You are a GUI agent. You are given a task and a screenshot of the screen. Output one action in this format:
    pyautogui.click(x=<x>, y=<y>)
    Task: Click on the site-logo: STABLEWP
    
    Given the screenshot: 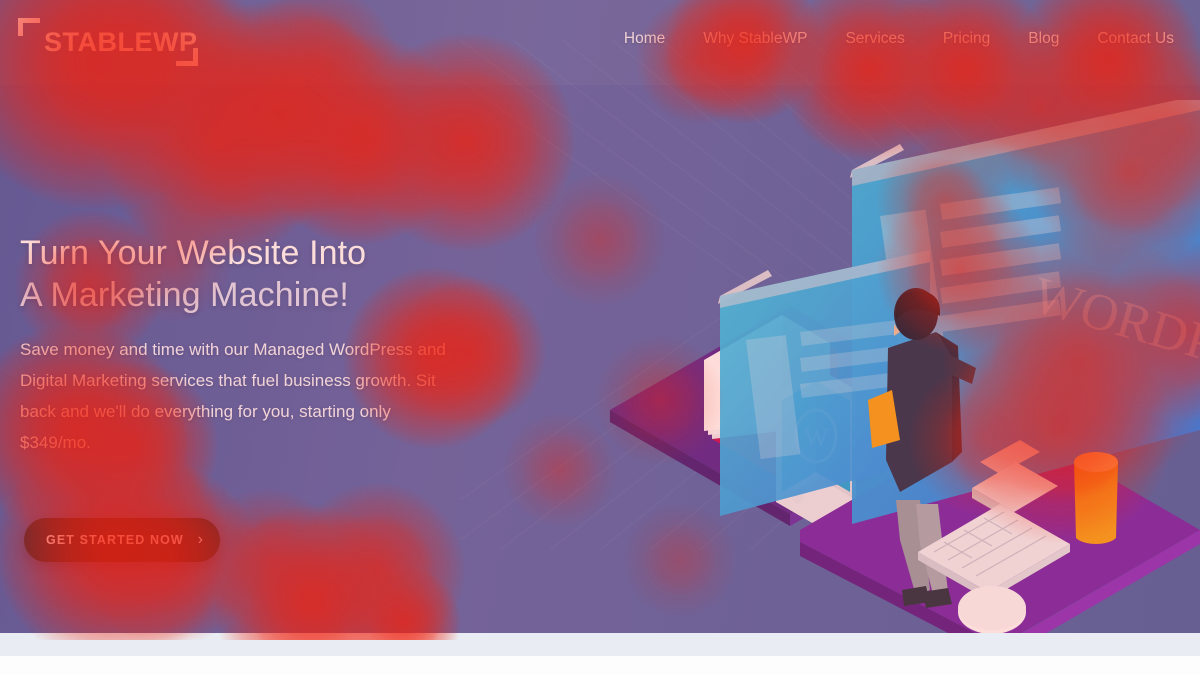 What is the action you would take?
    pyautogui.click(x=108, y=42)
    